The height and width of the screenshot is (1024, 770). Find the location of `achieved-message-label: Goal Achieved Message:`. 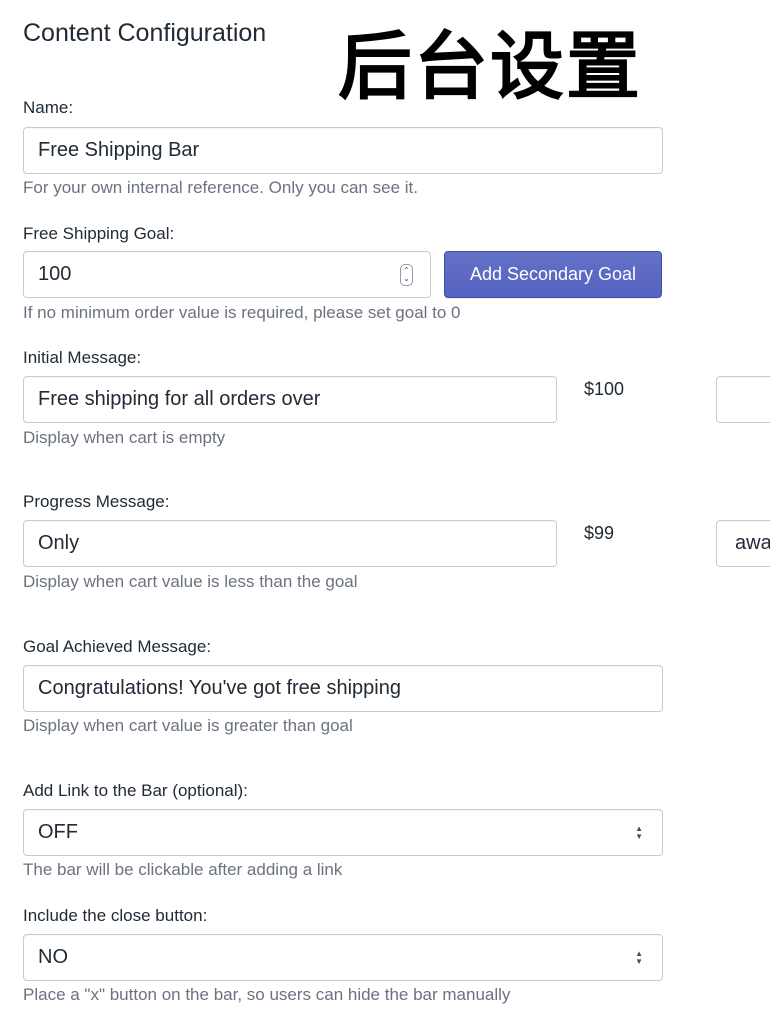

achieved-message-label: Goal Achieved Message: is located at coordinates (117, 646).